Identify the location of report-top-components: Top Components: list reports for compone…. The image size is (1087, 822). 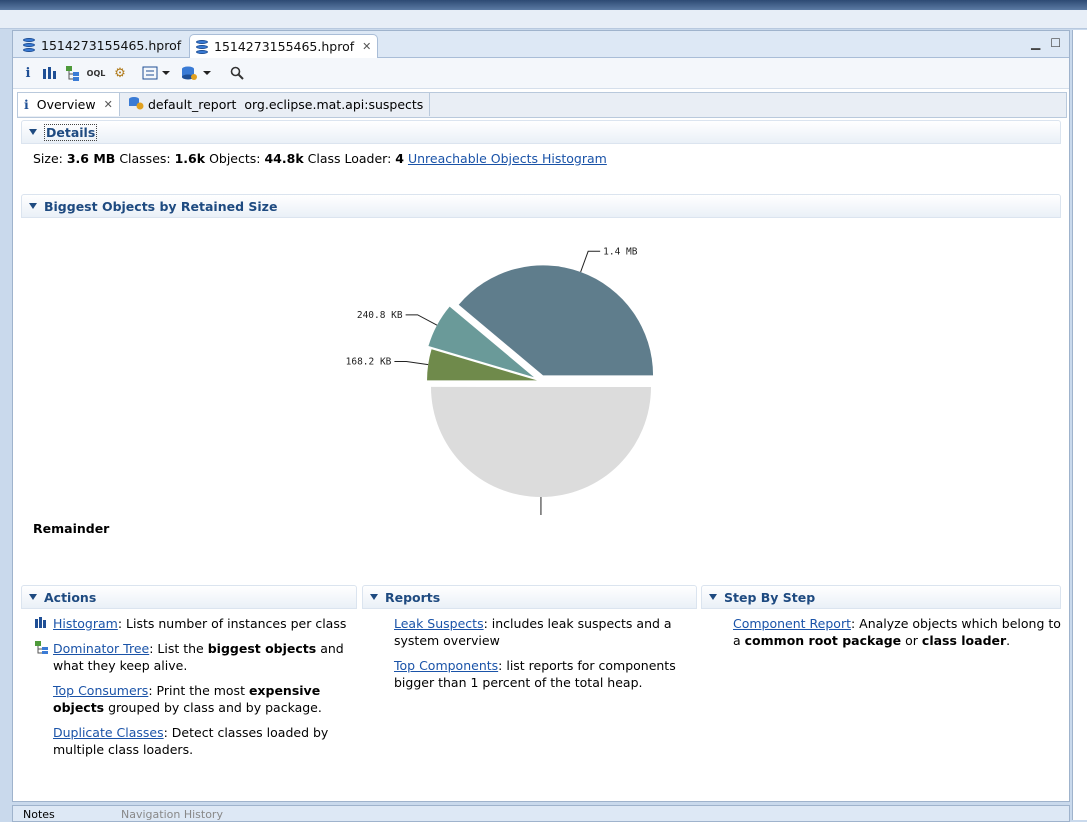
(544, 674).